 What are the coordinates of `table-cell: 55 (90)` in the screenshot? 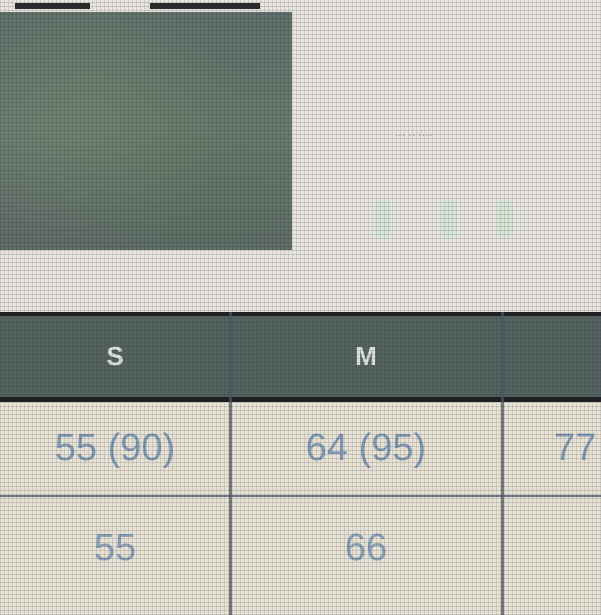 It's located at (115, 448).